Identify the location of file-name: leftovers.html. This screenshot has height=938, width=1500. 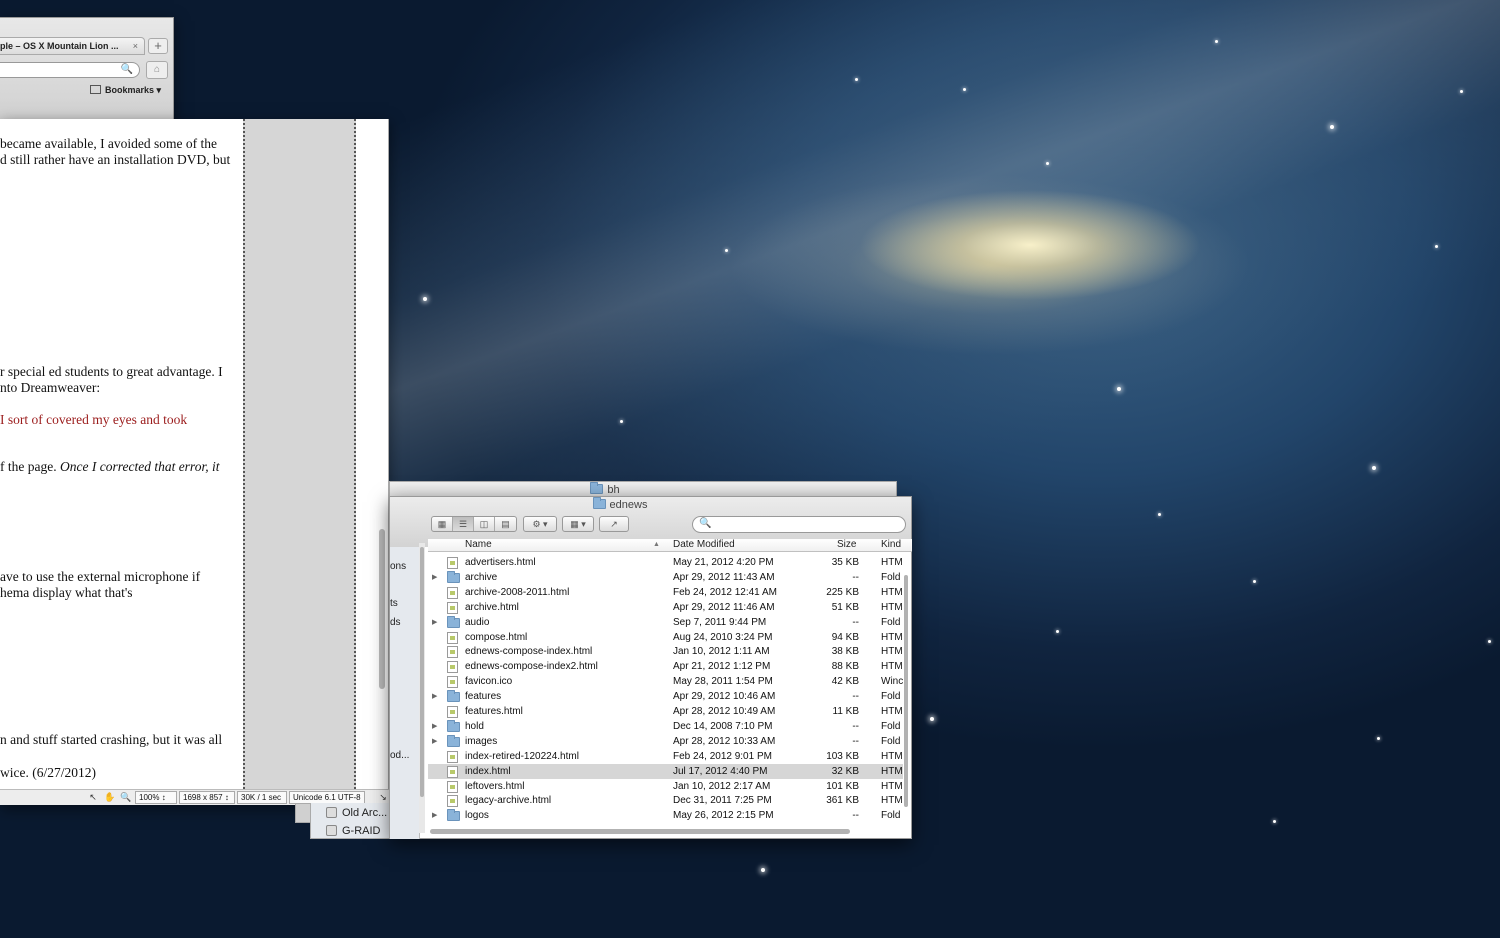
(495, 786).